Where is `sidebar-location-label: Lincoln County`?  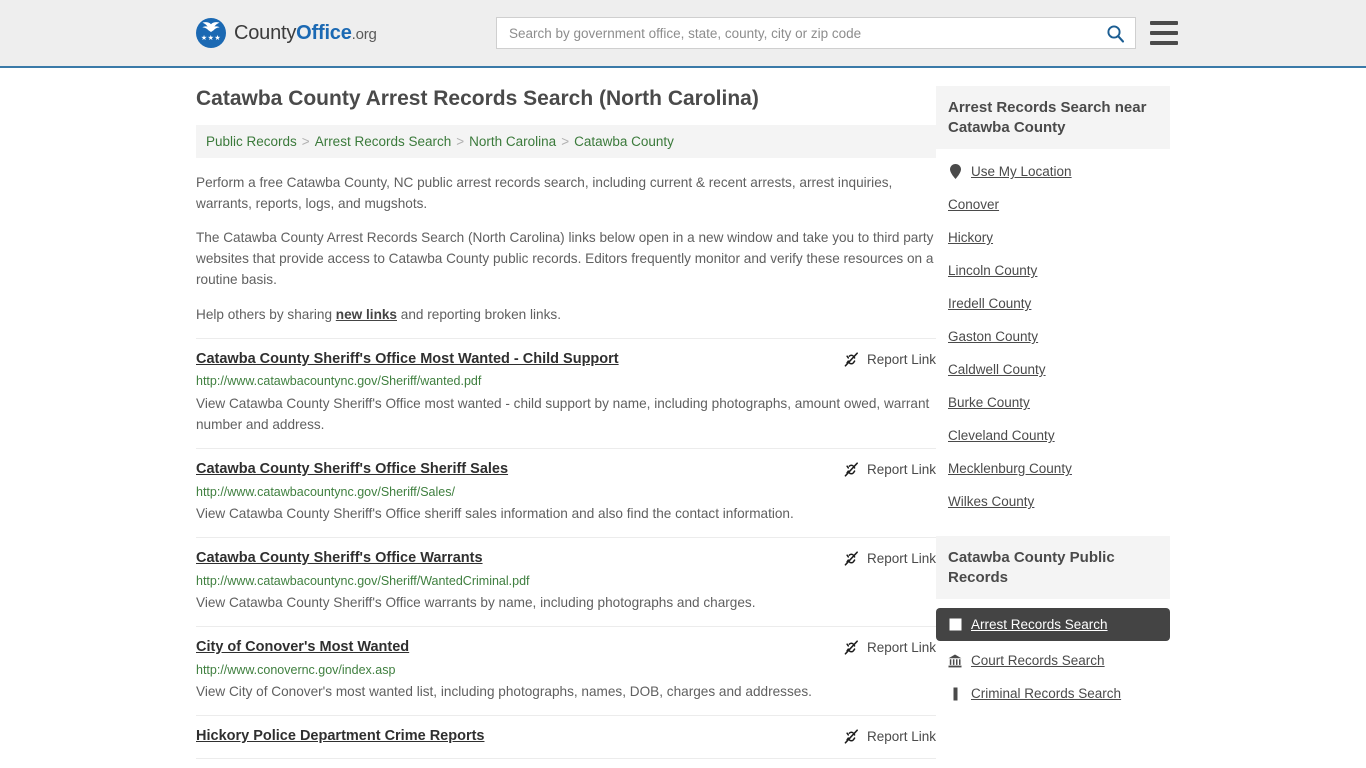 sidebar-location-label: Lincoln County is located at coordinates (993, 270).